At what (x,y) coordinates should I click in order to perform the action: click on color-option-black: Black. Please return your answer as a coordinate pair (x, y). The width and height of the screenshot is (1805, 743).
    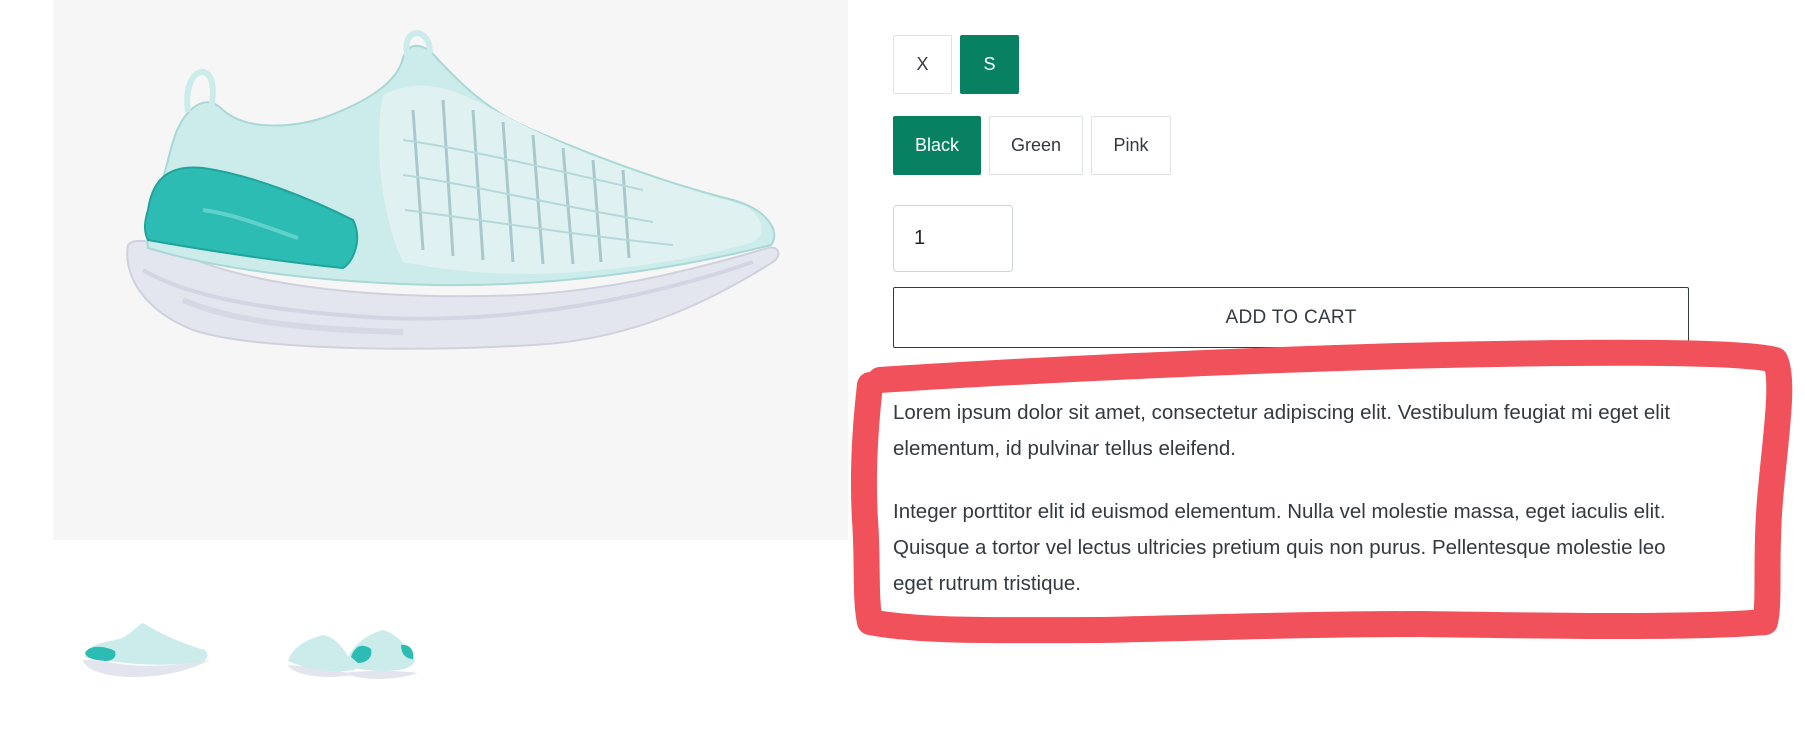
    Looking at the image, I should click on (937, 145).